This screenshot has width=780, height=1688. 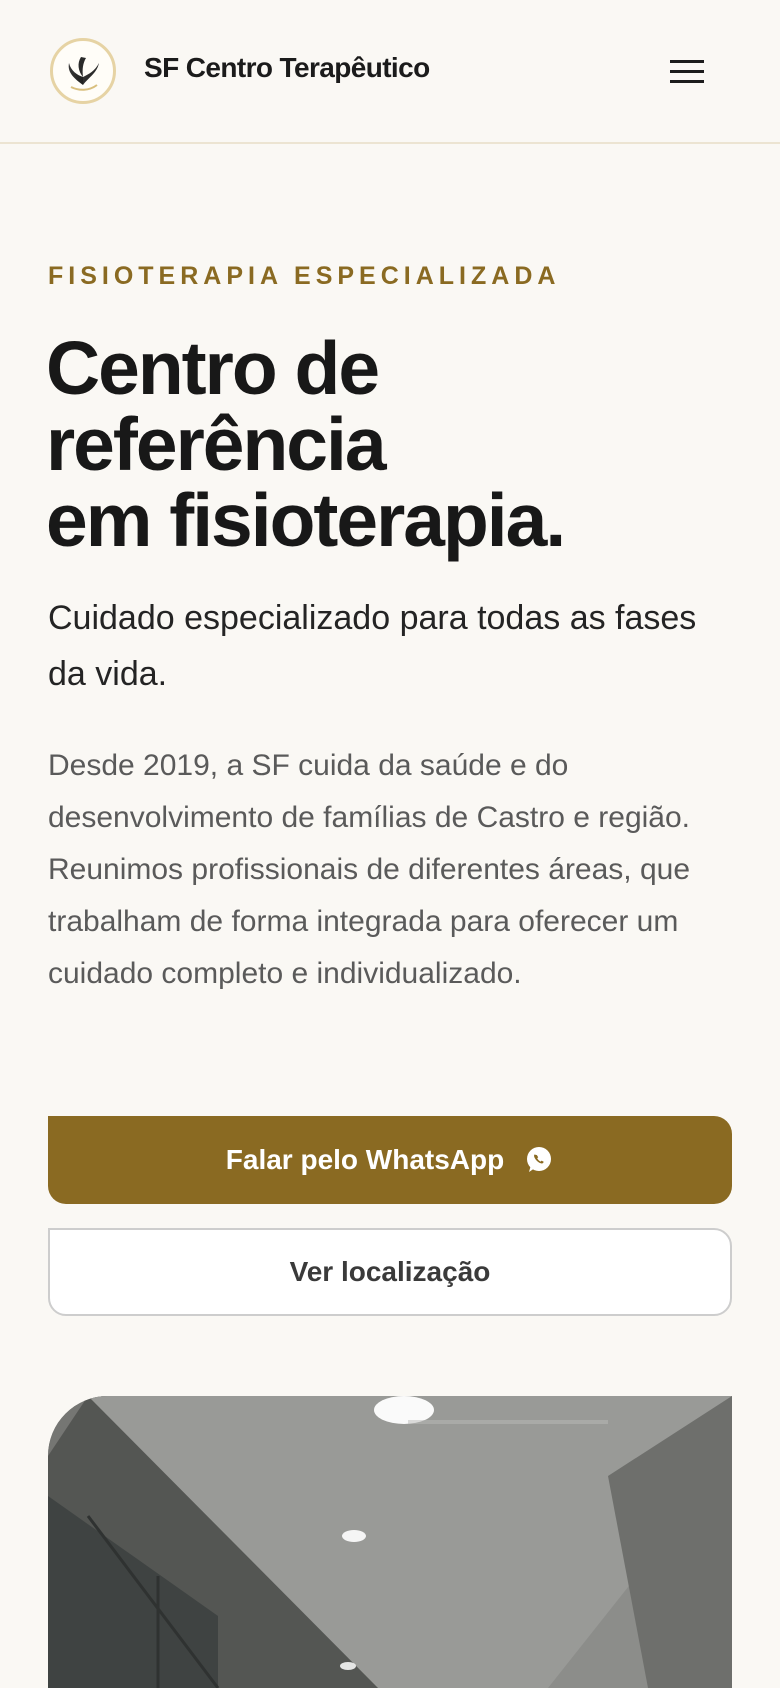 I want to click on menu-button, so click(x=688, y=72).